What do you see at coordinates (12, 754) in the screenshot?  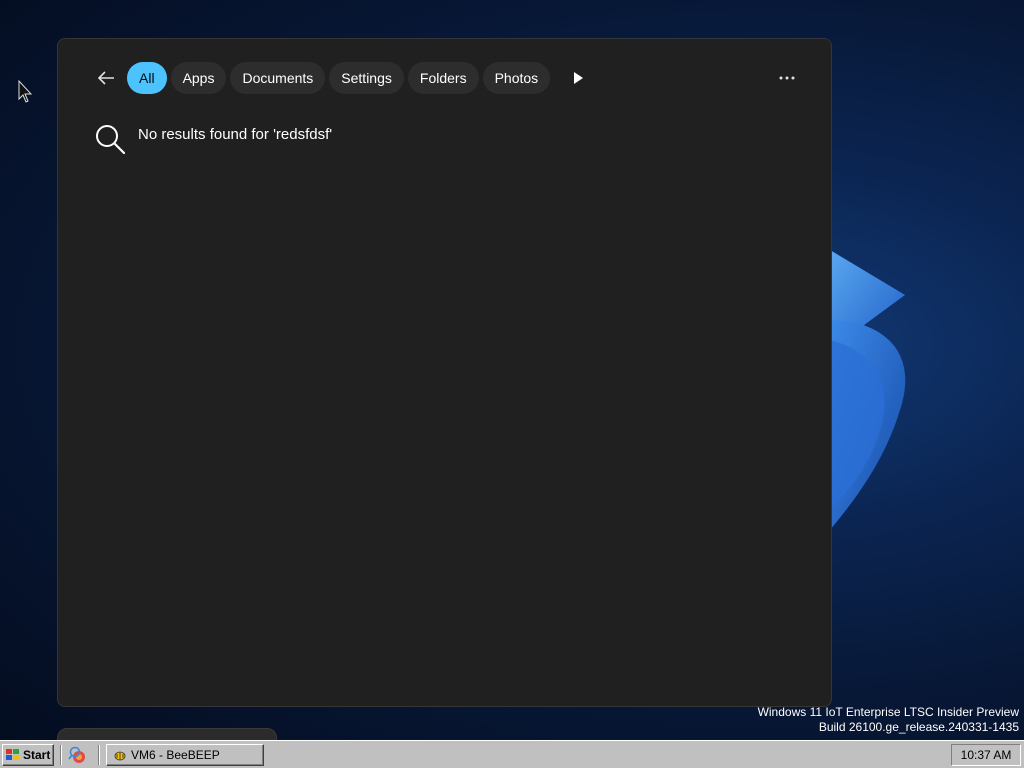 I see `windows-logo-icon` at bounding box center [12, 754].